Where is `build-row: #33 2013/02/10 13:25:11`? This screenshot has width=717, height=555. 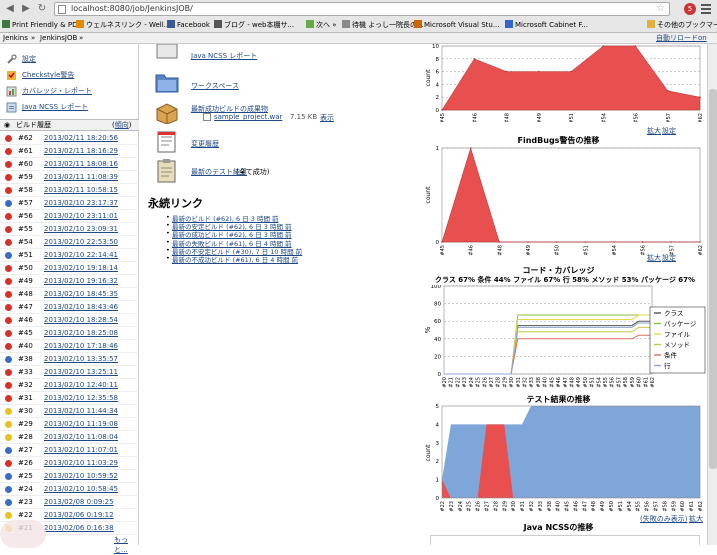 build-row: #33 2013/02/10 13:25:11 is located at coordinates (69, 372).